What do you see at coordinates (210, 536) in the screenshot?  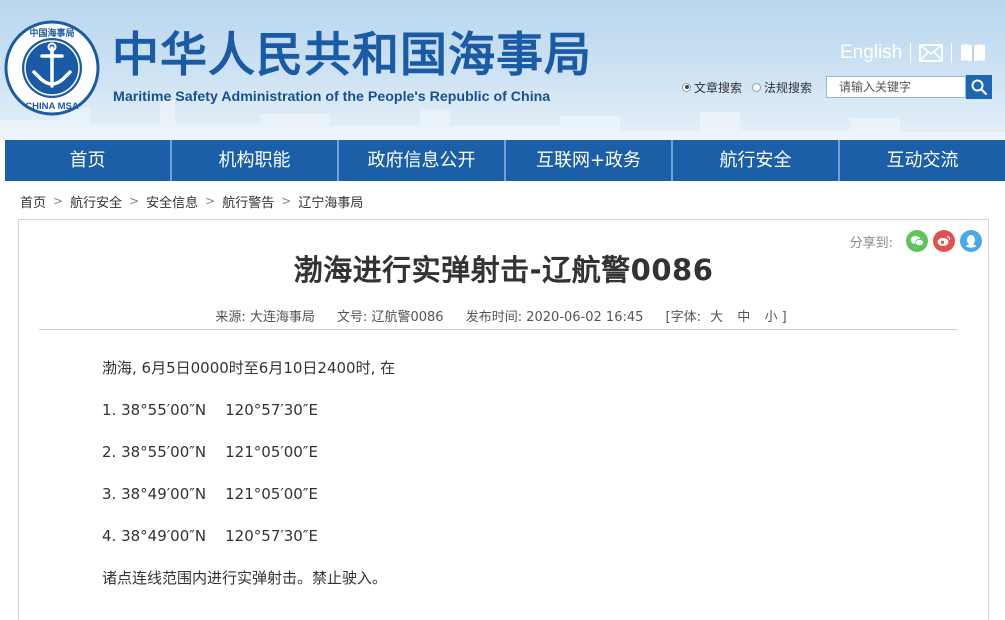 I see `article-paragraph: 4. 38°49′00″N 120°57′30″E` at bounding box center [210, 536].